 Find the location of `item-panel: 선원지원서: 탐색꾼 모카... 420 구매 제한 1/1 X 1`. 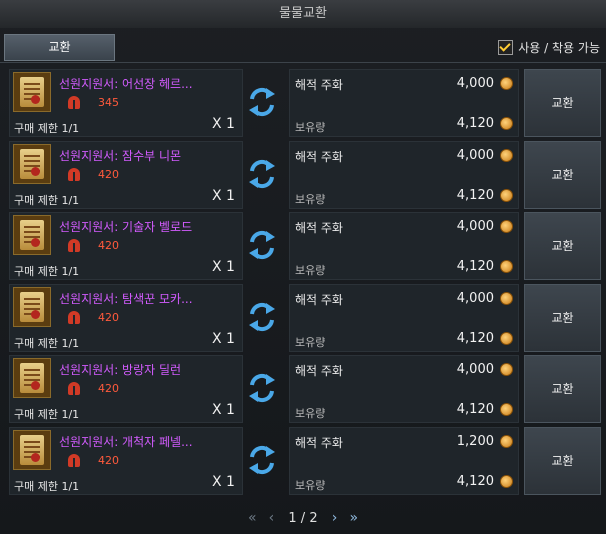

item-panel: 선원지원서: 탐색꾼 모카... 420 구매 제한 1/1 X 1 is located at coordinates (126, 318).